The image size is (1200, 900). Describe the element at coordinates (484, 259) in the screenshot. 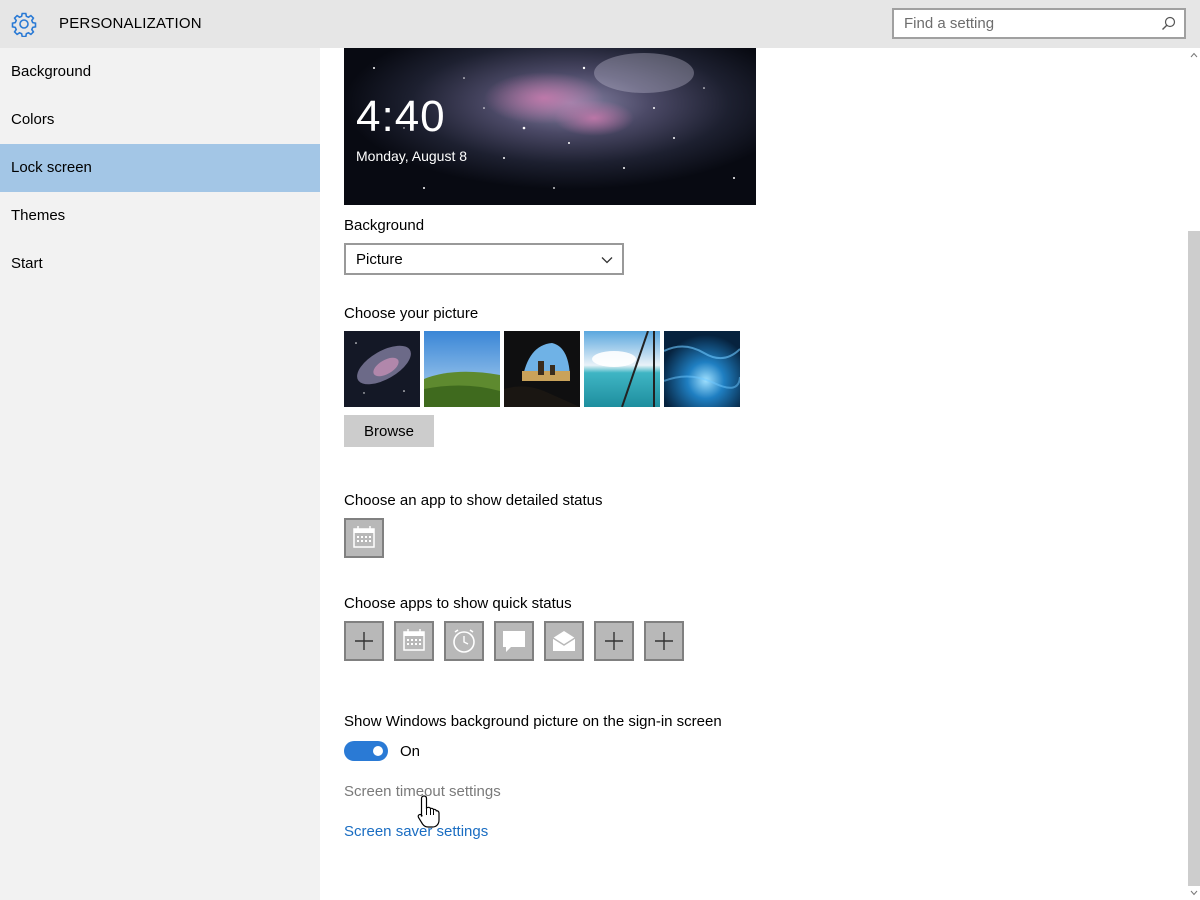

I see `background-dropdown: Picture` at that location.